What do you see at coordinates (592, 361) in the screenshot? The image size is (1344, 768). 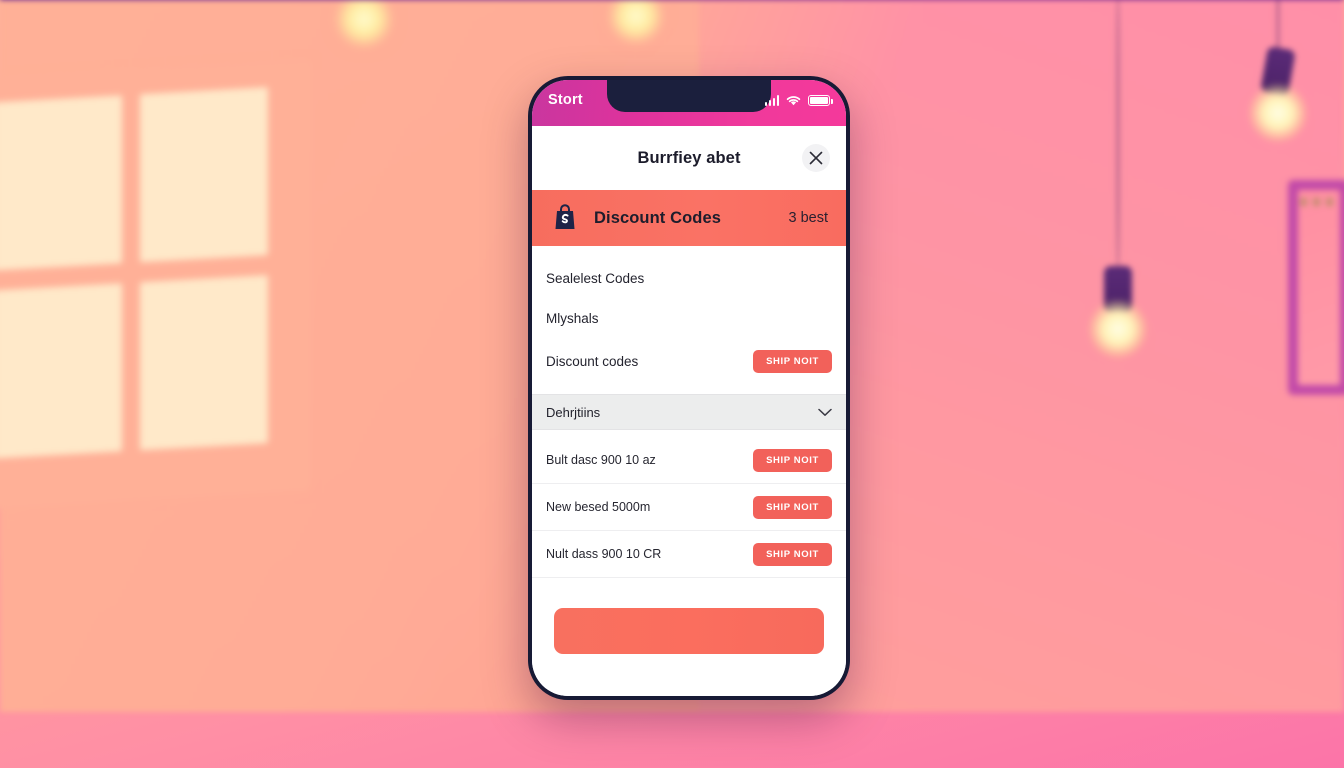 I see `promo-row-label: Discount codes` at bounding box center [592, 361].